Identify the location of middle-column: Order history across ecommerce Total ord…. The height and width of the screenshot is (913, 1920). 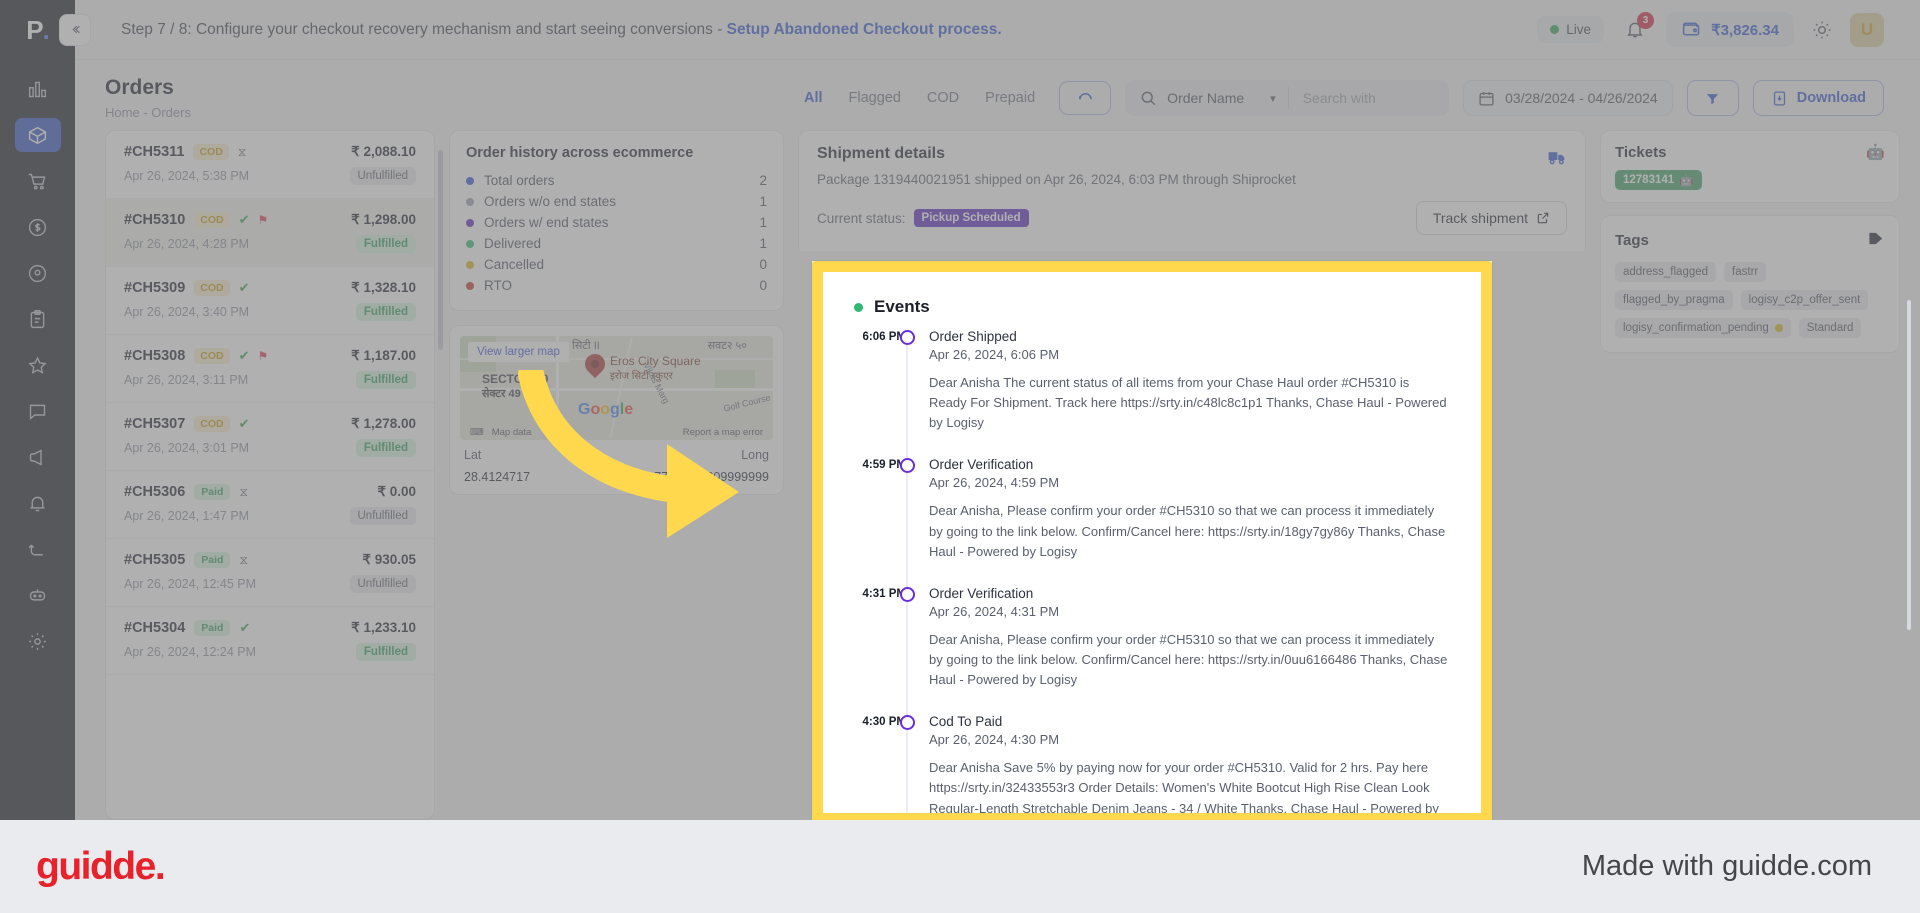
(616, 475).